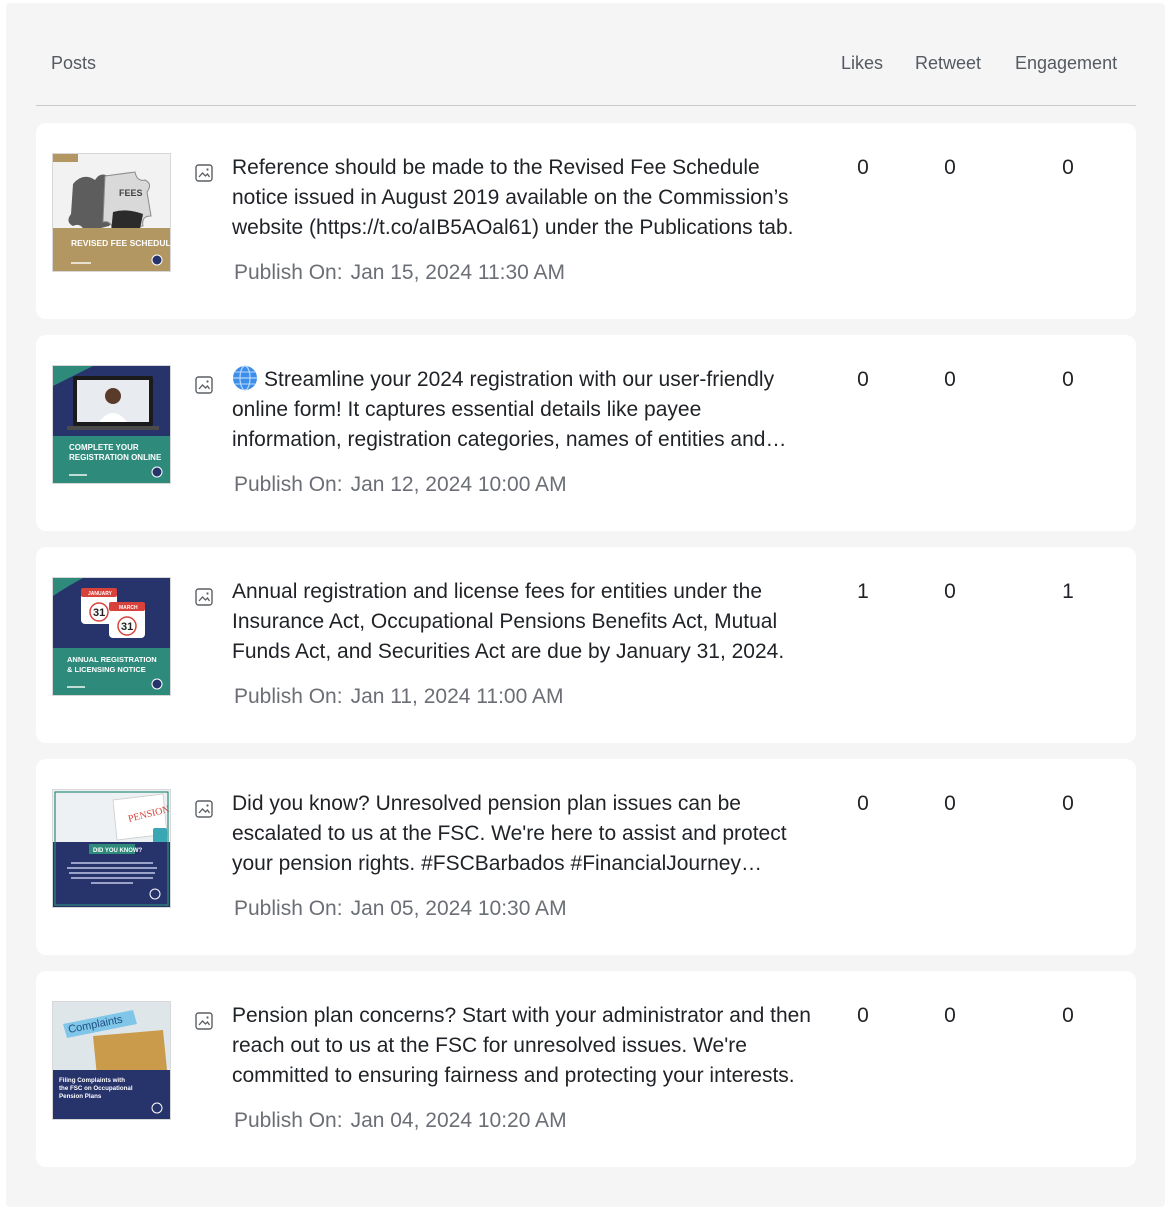 The height and width of the screenshot is (1207, 1171). Describe the element at coordinates (458, 272) in the screenshot. I see `publish-date: Jan 15, 2024 11:30 AM` at that location.